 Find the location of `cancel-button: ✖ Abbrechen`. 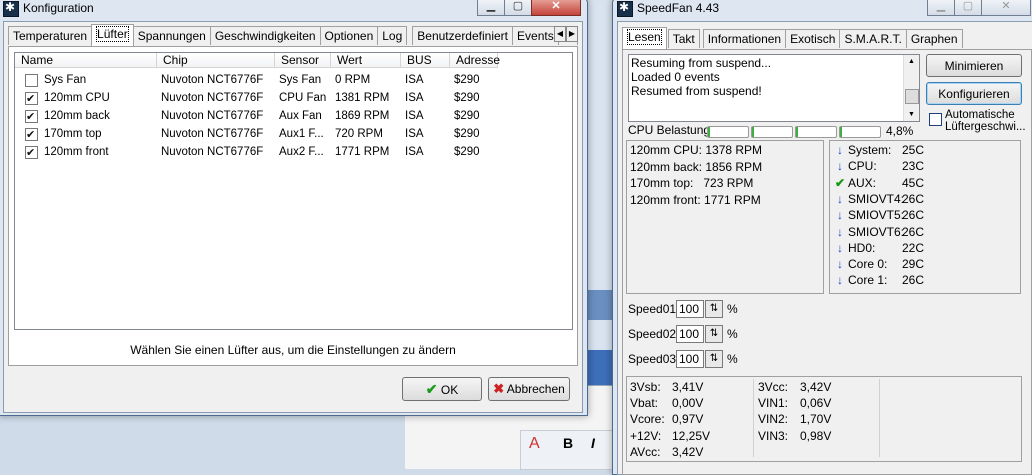

cancel-button: ✖ Abbrechen is located at coordinates (529, 389).